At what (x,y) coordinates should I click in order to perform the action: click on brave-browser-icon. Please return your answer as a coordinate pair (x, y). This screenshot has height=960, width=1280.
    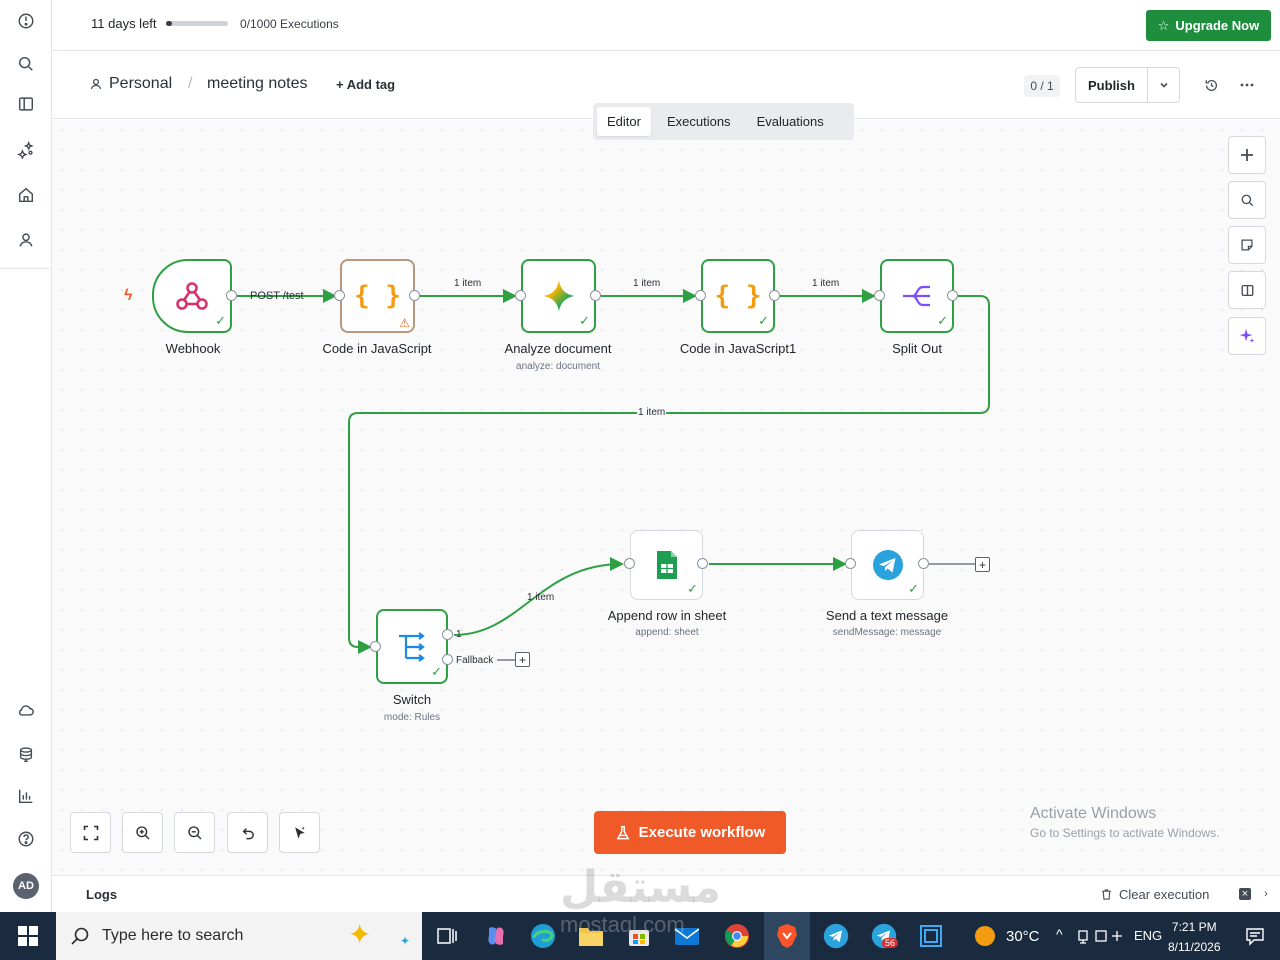
    Looking at the image, I should click on (787, 936).